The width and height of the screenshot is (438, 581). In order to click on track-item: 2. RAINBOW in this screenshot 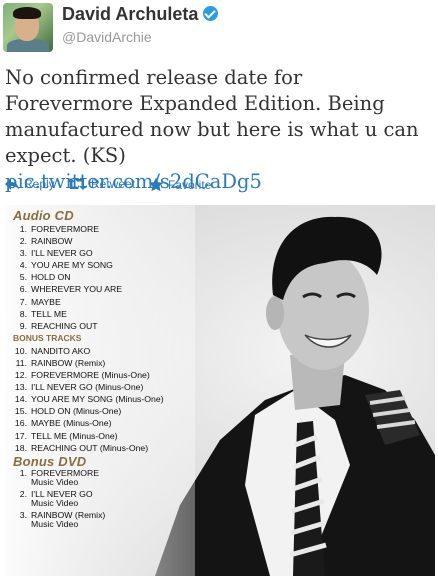, I will do `click(46, 241)`.